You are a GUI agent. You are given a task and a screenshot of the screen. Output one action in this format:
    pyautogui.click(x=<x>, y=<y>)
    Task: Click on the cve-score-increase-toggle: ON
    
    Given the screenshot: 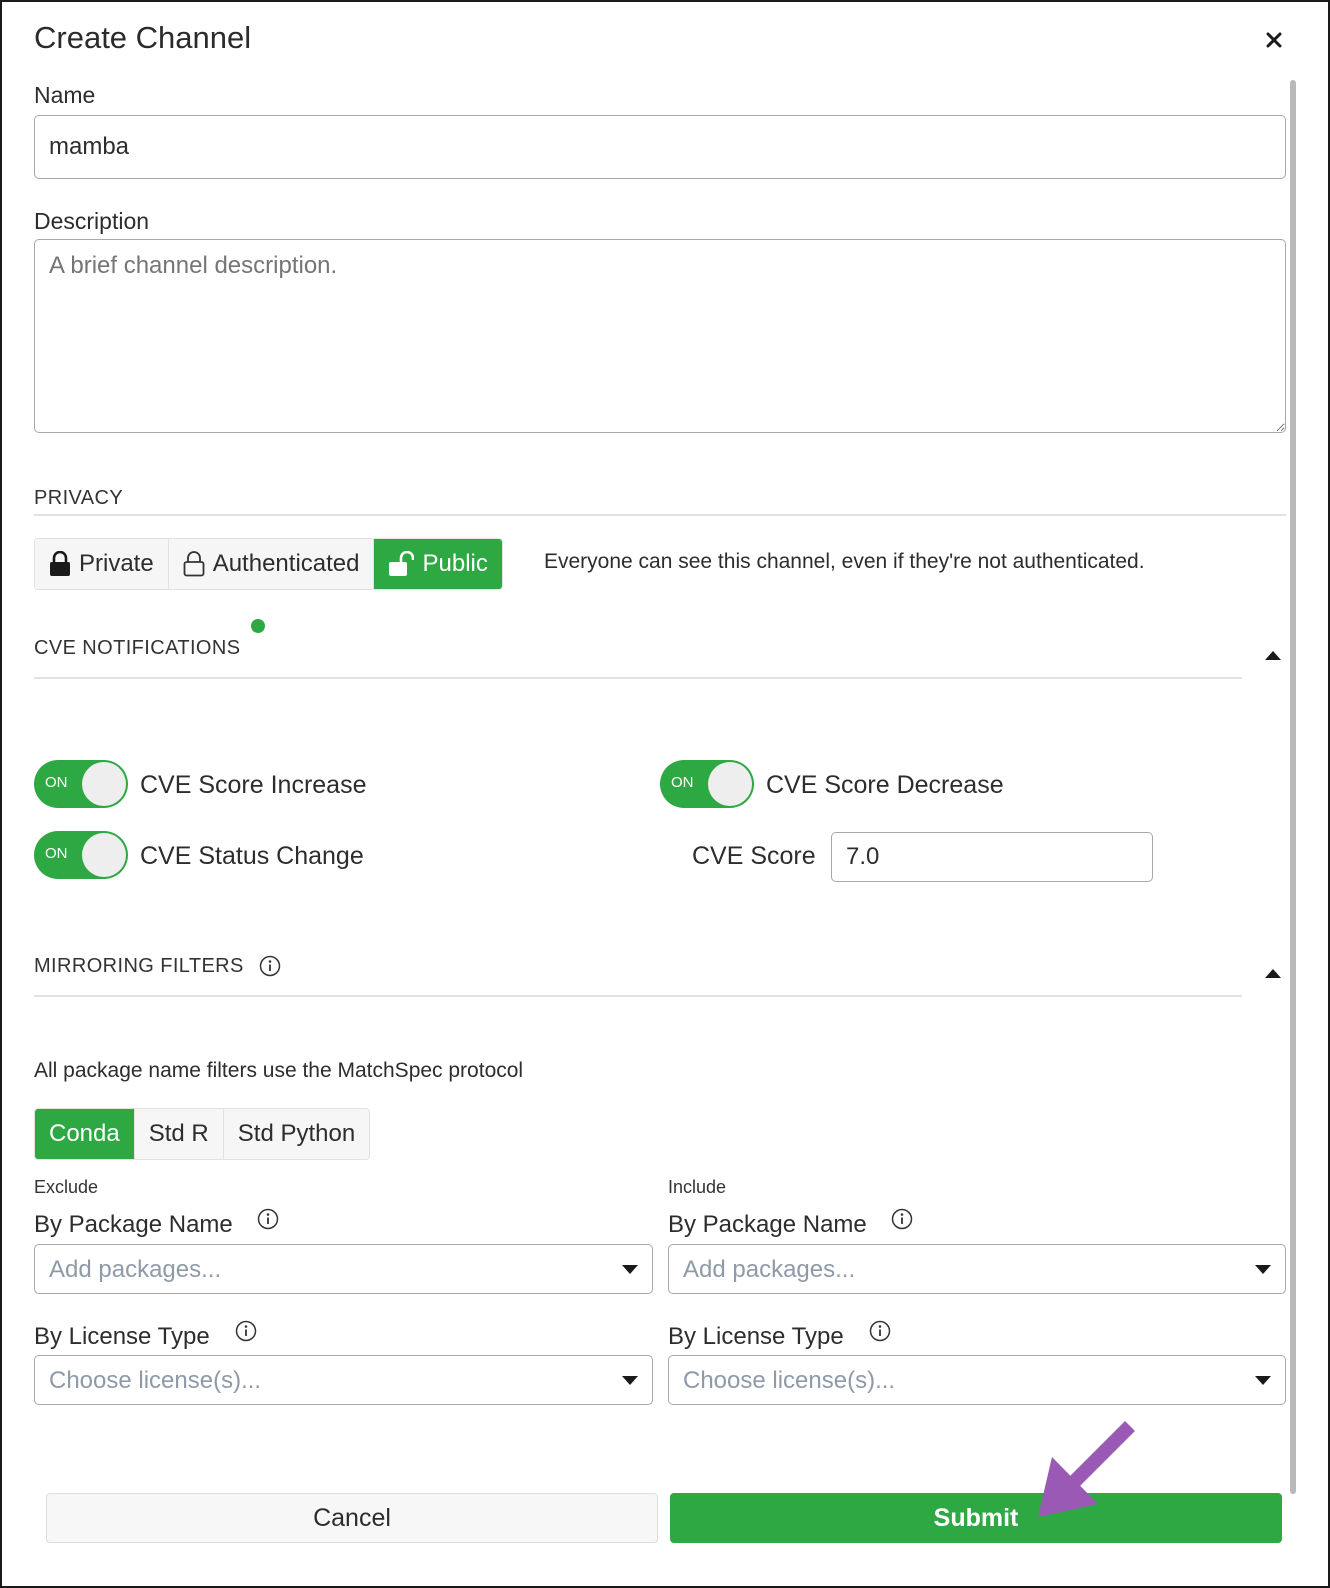 What is the action you would take?
    pyautogui.click(x=81, y=784)
    